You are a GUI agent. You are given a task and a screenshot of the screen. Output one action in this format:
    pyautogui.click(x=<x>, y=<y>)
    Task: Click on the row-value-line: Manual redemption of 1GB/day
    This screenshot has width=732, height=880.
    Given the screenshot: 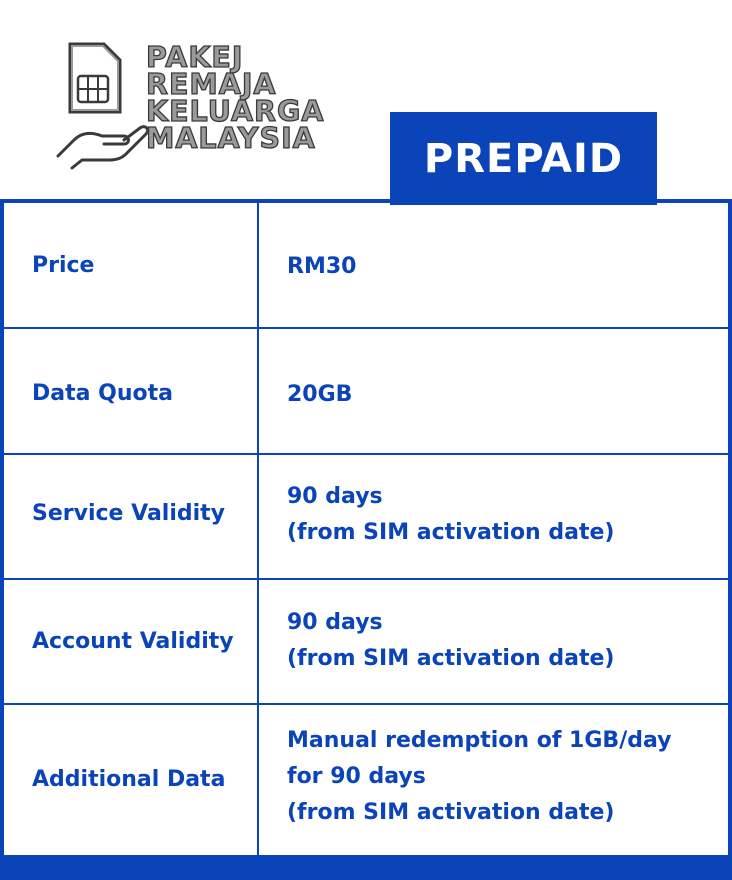 What is the action you would take?
    pyautogui.click(x=479, y=740)
    